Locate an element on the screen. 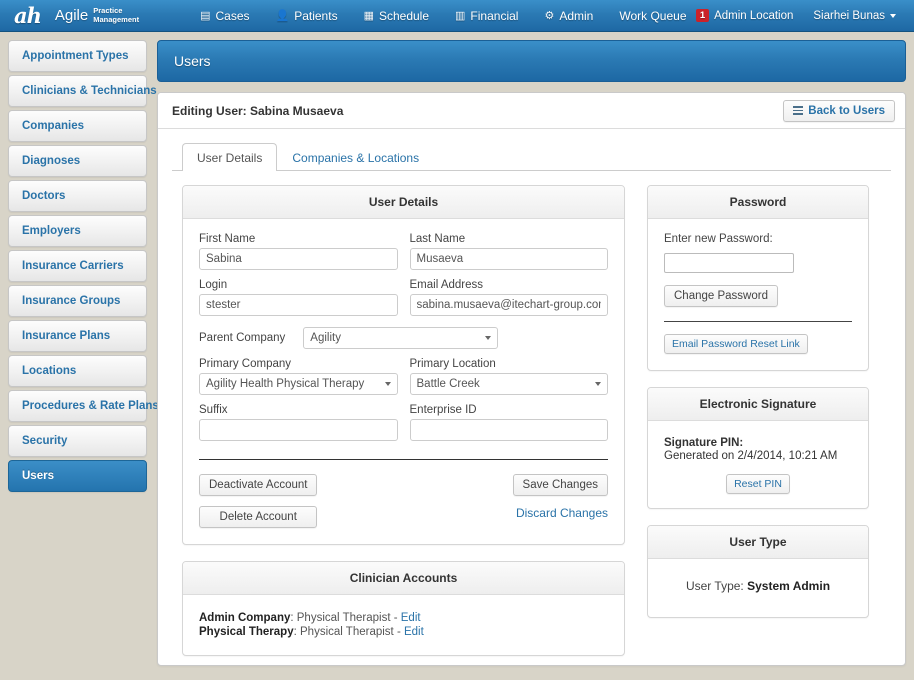  enterprise-id-input is located at coordinates (508, 430).